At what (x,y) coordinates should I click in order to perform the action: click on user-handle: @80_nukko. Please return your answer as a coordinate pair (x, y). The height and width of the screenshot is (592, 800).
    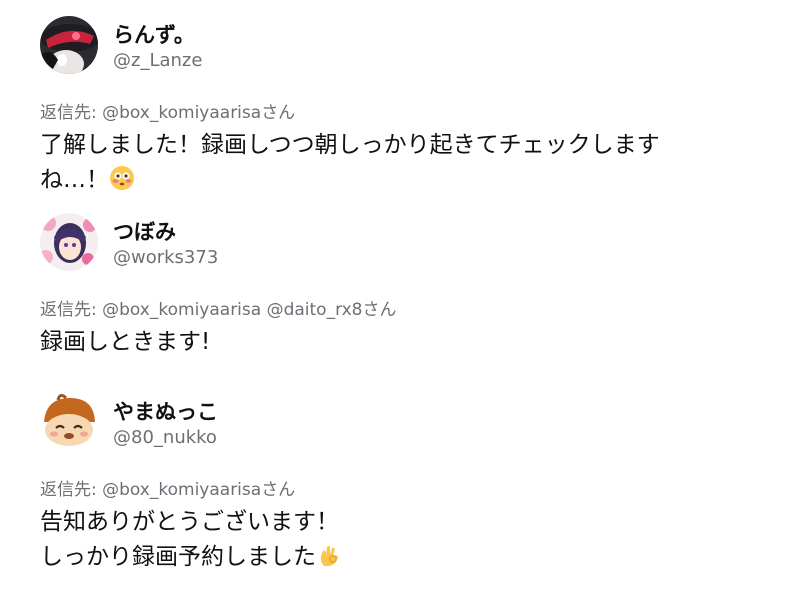
    Looking at the image, I should click on (165, 437).